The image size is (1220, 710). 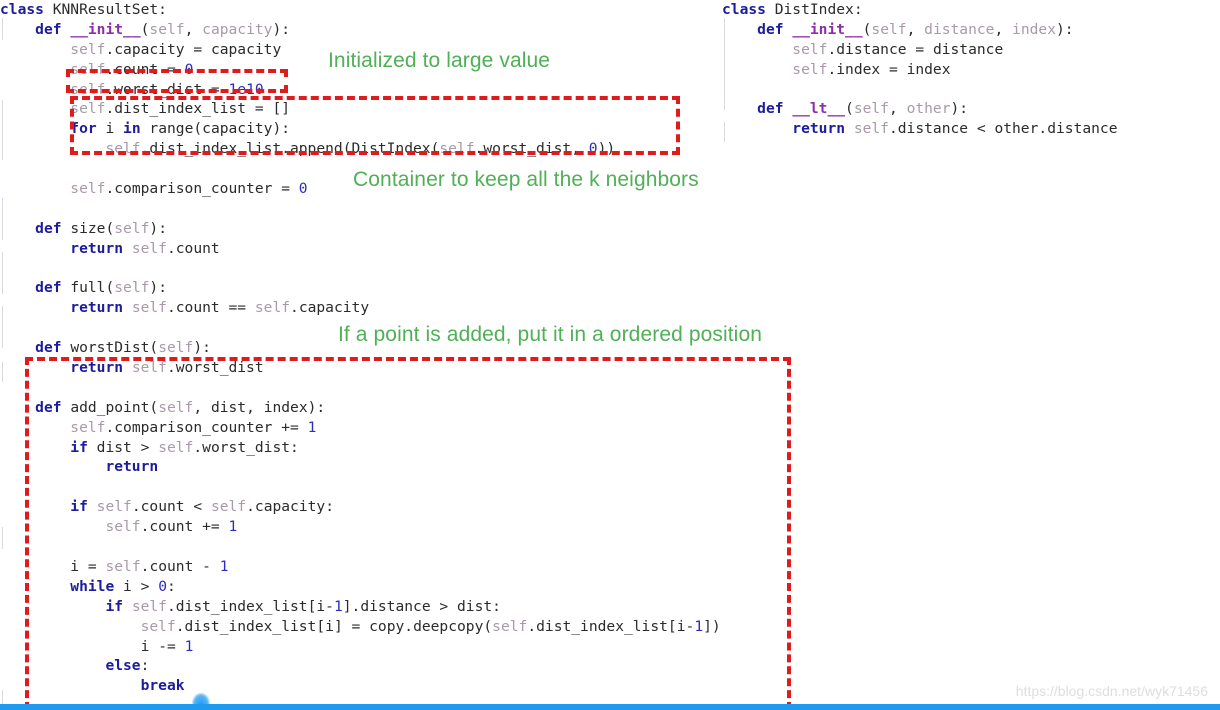 What do you see at coordinates (898, 49) in the screenshot?
I see `code-line: self.distance = distance` at bounding box center [898, 49].